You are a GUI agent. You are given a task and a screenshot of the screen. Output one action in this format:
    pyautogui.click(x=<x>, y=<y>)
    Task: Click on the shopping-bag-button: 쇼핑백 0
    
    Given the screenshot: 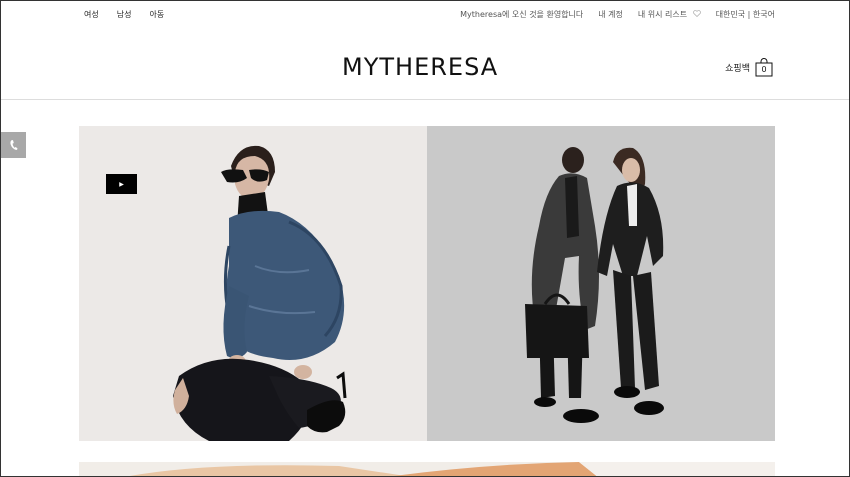 What is the action you would take?
    pyautogui.click(x=749, y=67)
    